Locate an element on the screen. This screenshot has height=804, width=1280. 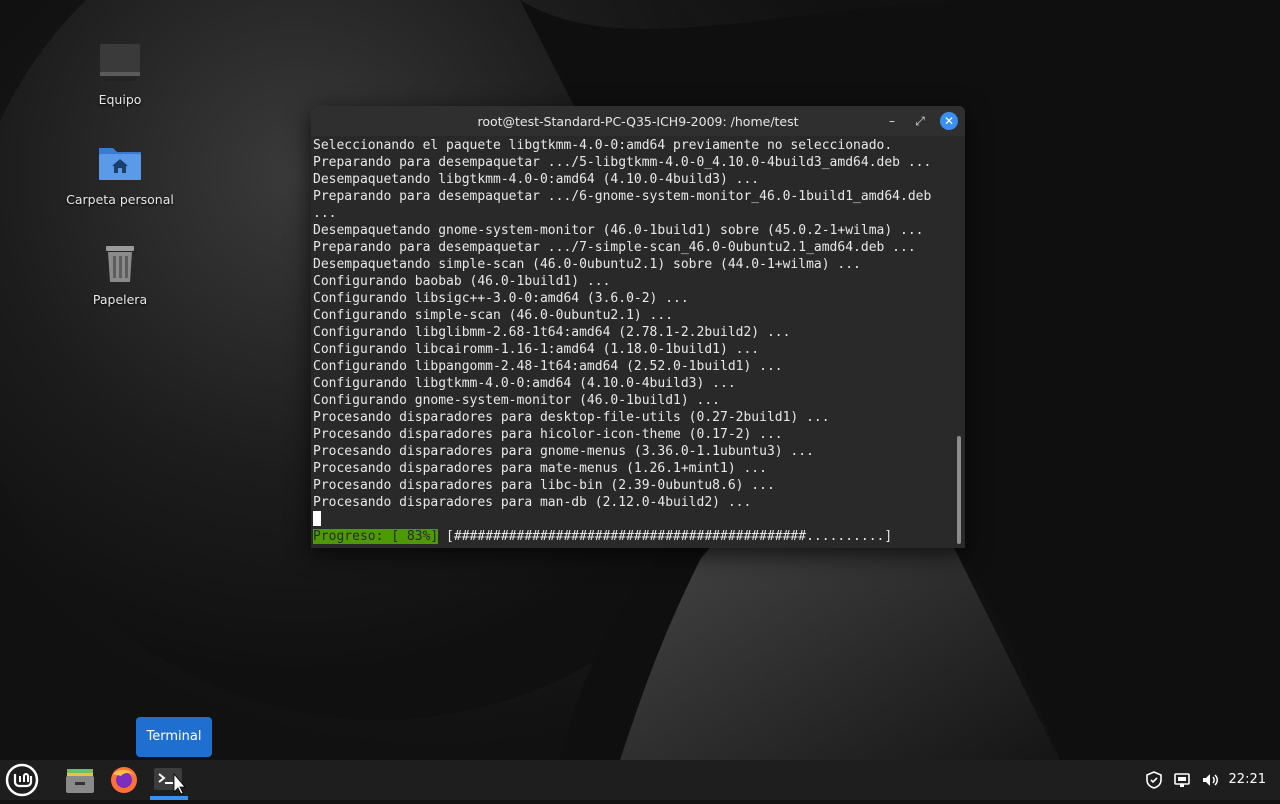
network-icon is located at coordinates (1182, 780).